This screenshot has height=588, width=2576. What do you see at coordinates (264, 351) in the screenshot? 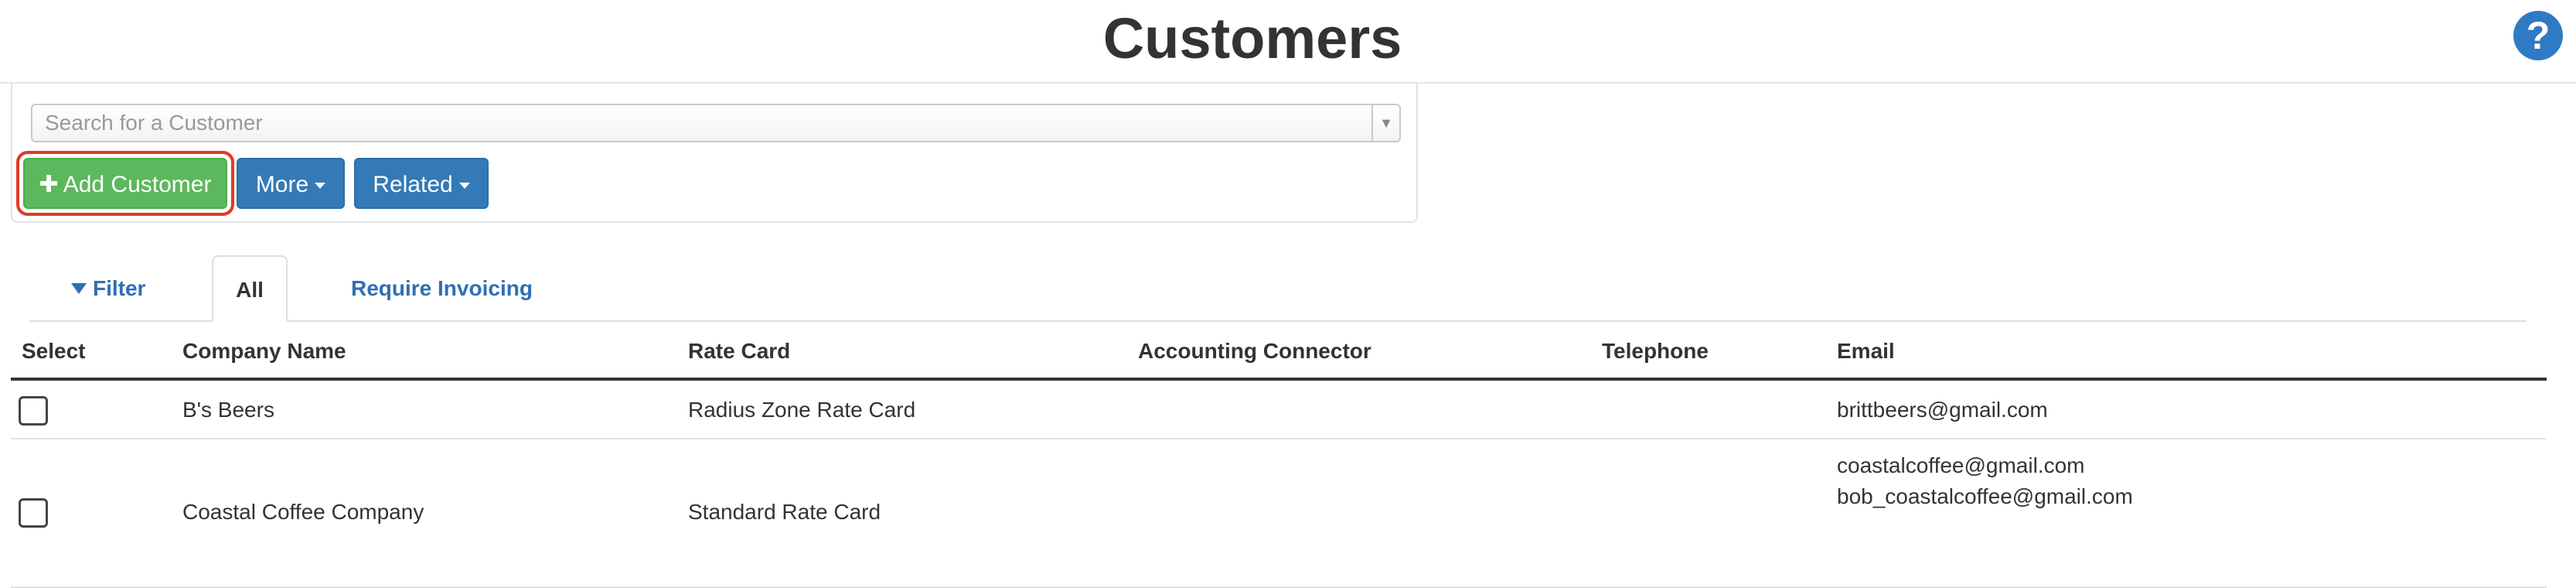
I see `column-header-company-name: Company Name` at bounding box center [264, 351].